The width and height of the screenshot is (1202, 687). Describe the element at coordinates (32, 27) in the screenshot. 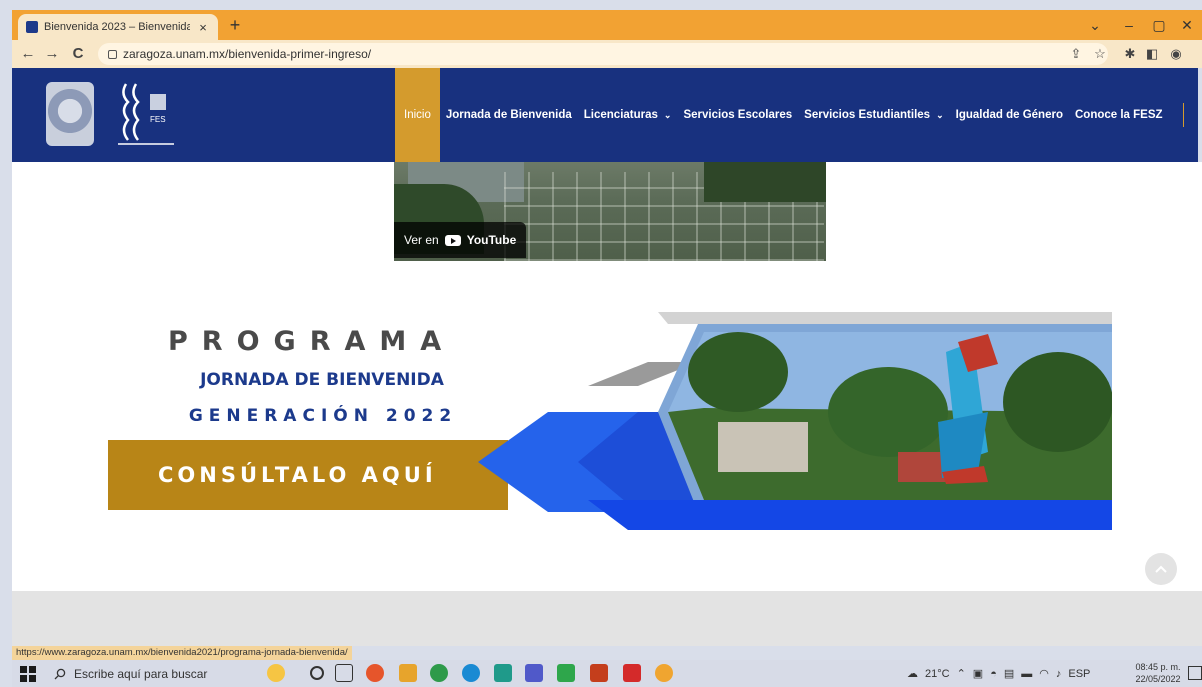

I see `site-favicon-icon` at that location.